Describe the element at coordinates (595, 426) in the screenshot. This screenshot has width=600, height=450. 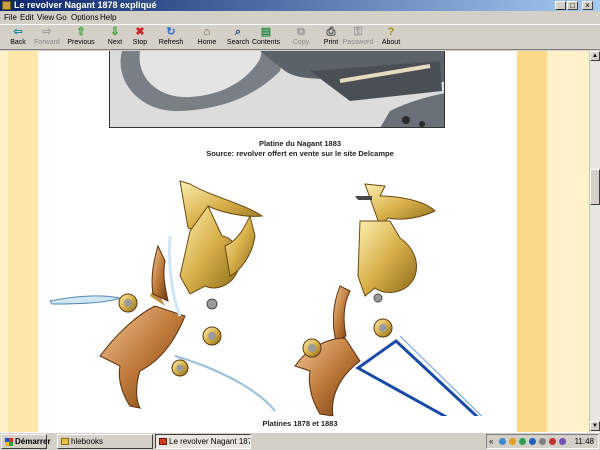
I see `scroll-down-icon: ▼` at that location.